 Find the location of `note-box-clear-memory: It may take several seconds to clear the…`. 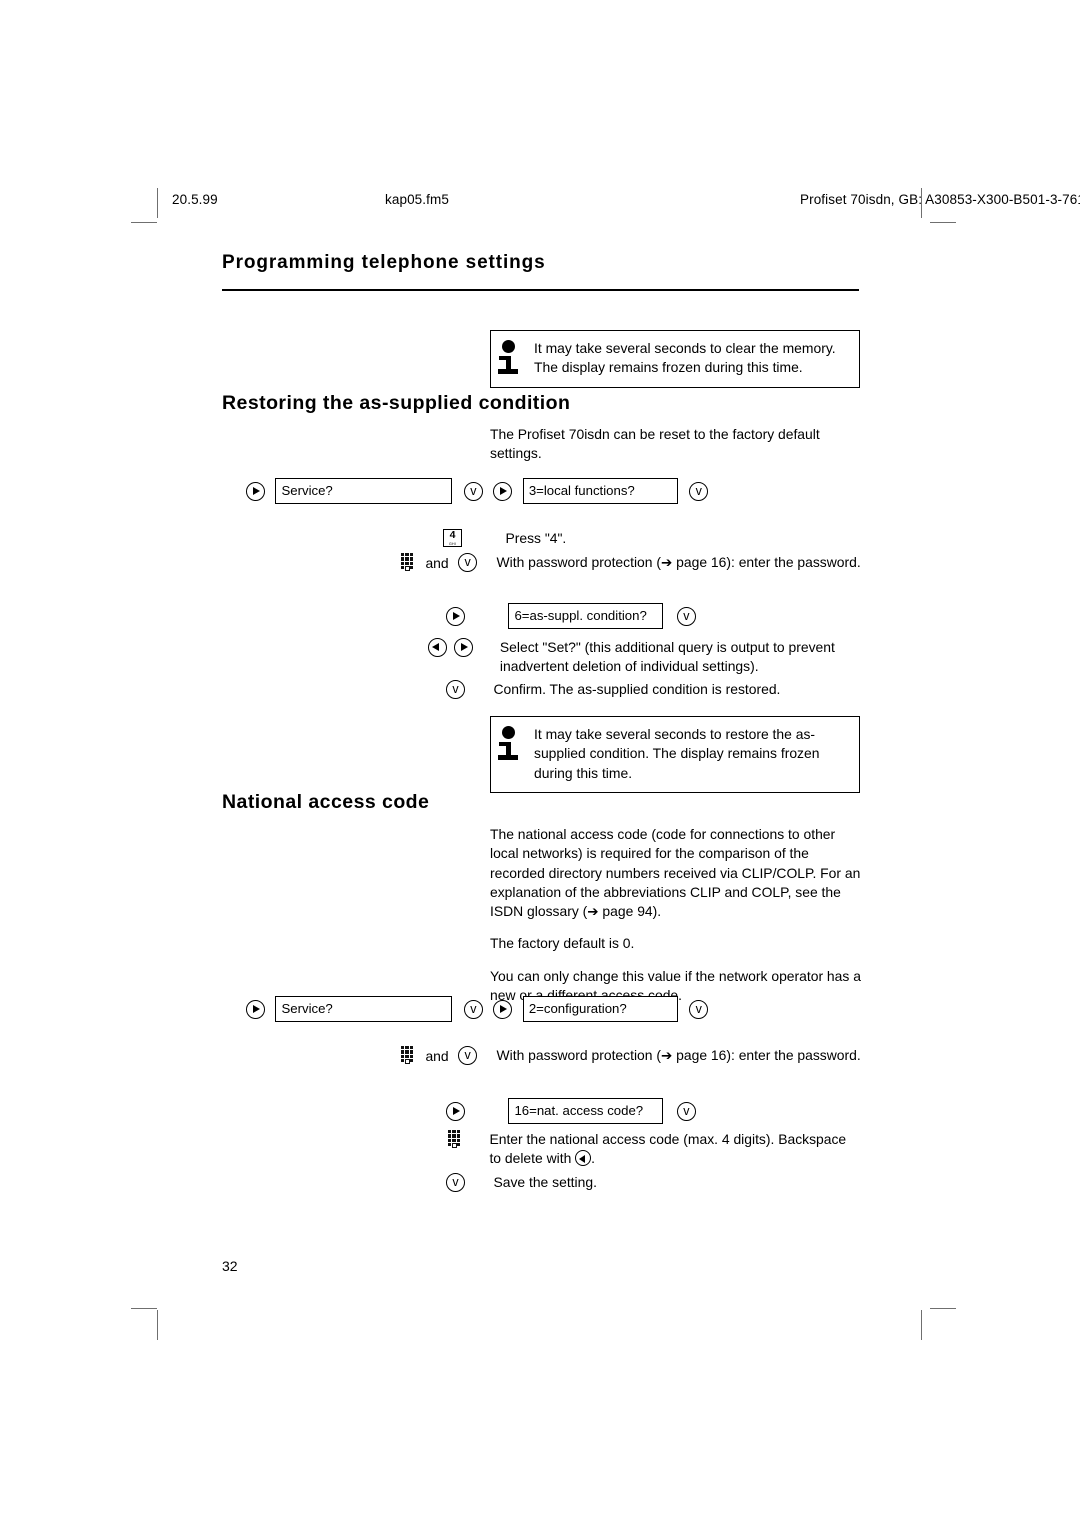

note-box-clear-memory: It may take several seconds to clear the… is located at coordinates (675, 359).